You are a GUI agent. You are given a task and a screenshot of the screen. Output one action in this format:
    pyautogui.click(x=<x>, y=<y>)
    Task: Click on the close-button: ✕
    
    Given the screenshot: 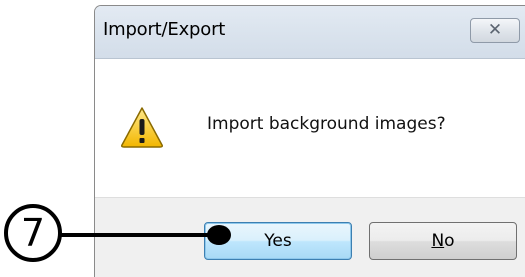 What is the action you would take?
    pyautogui.click(x=495, y=30)
    